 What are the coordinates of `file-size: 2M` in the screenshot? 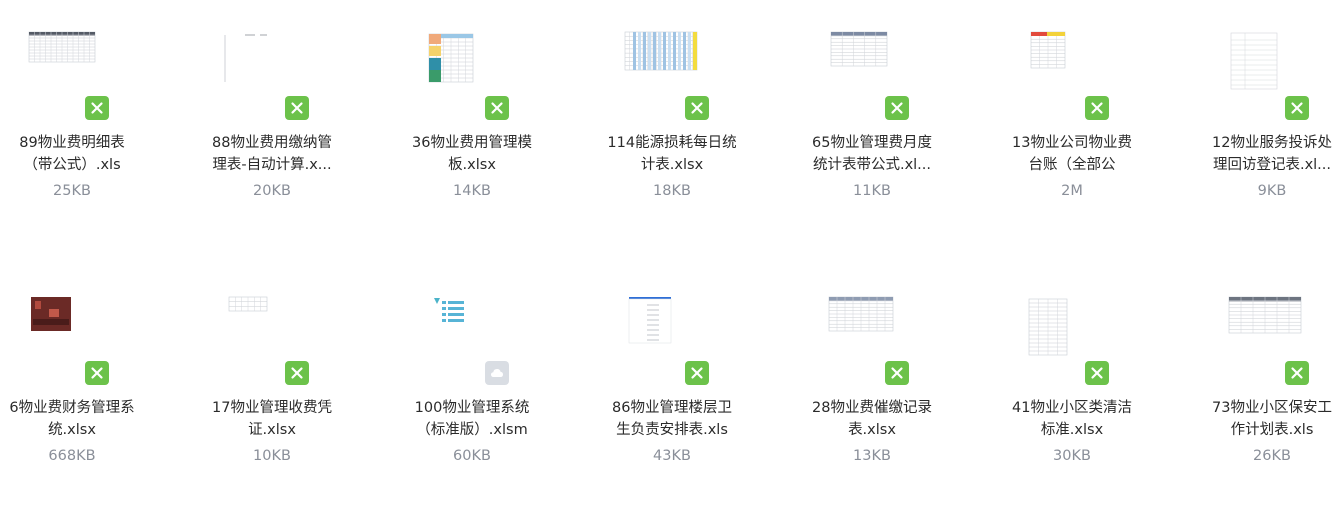 It's located at (1072, 191).